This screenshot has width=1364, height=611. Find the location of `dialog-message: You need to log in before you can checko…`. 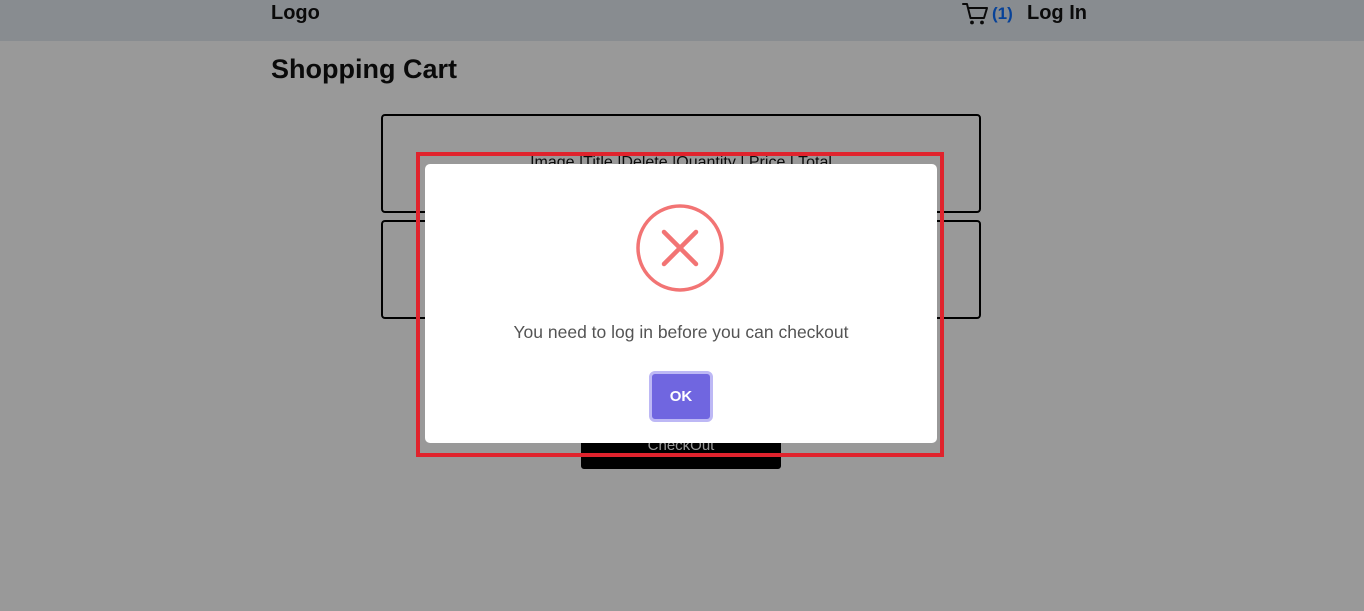

dialog-message: You need to log in before you can checko… is located at coordinates (681, 332).